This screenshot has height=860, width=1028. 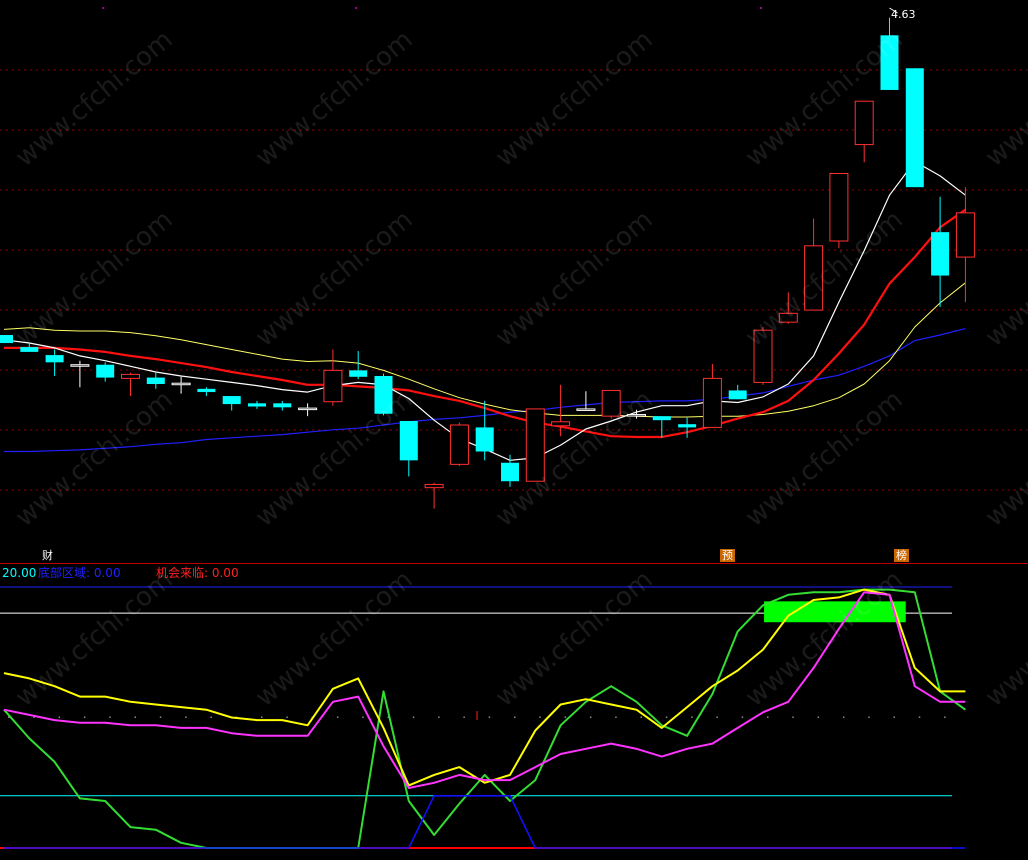 I want to click on marker-cai: 财, so click(x=47, y=555).